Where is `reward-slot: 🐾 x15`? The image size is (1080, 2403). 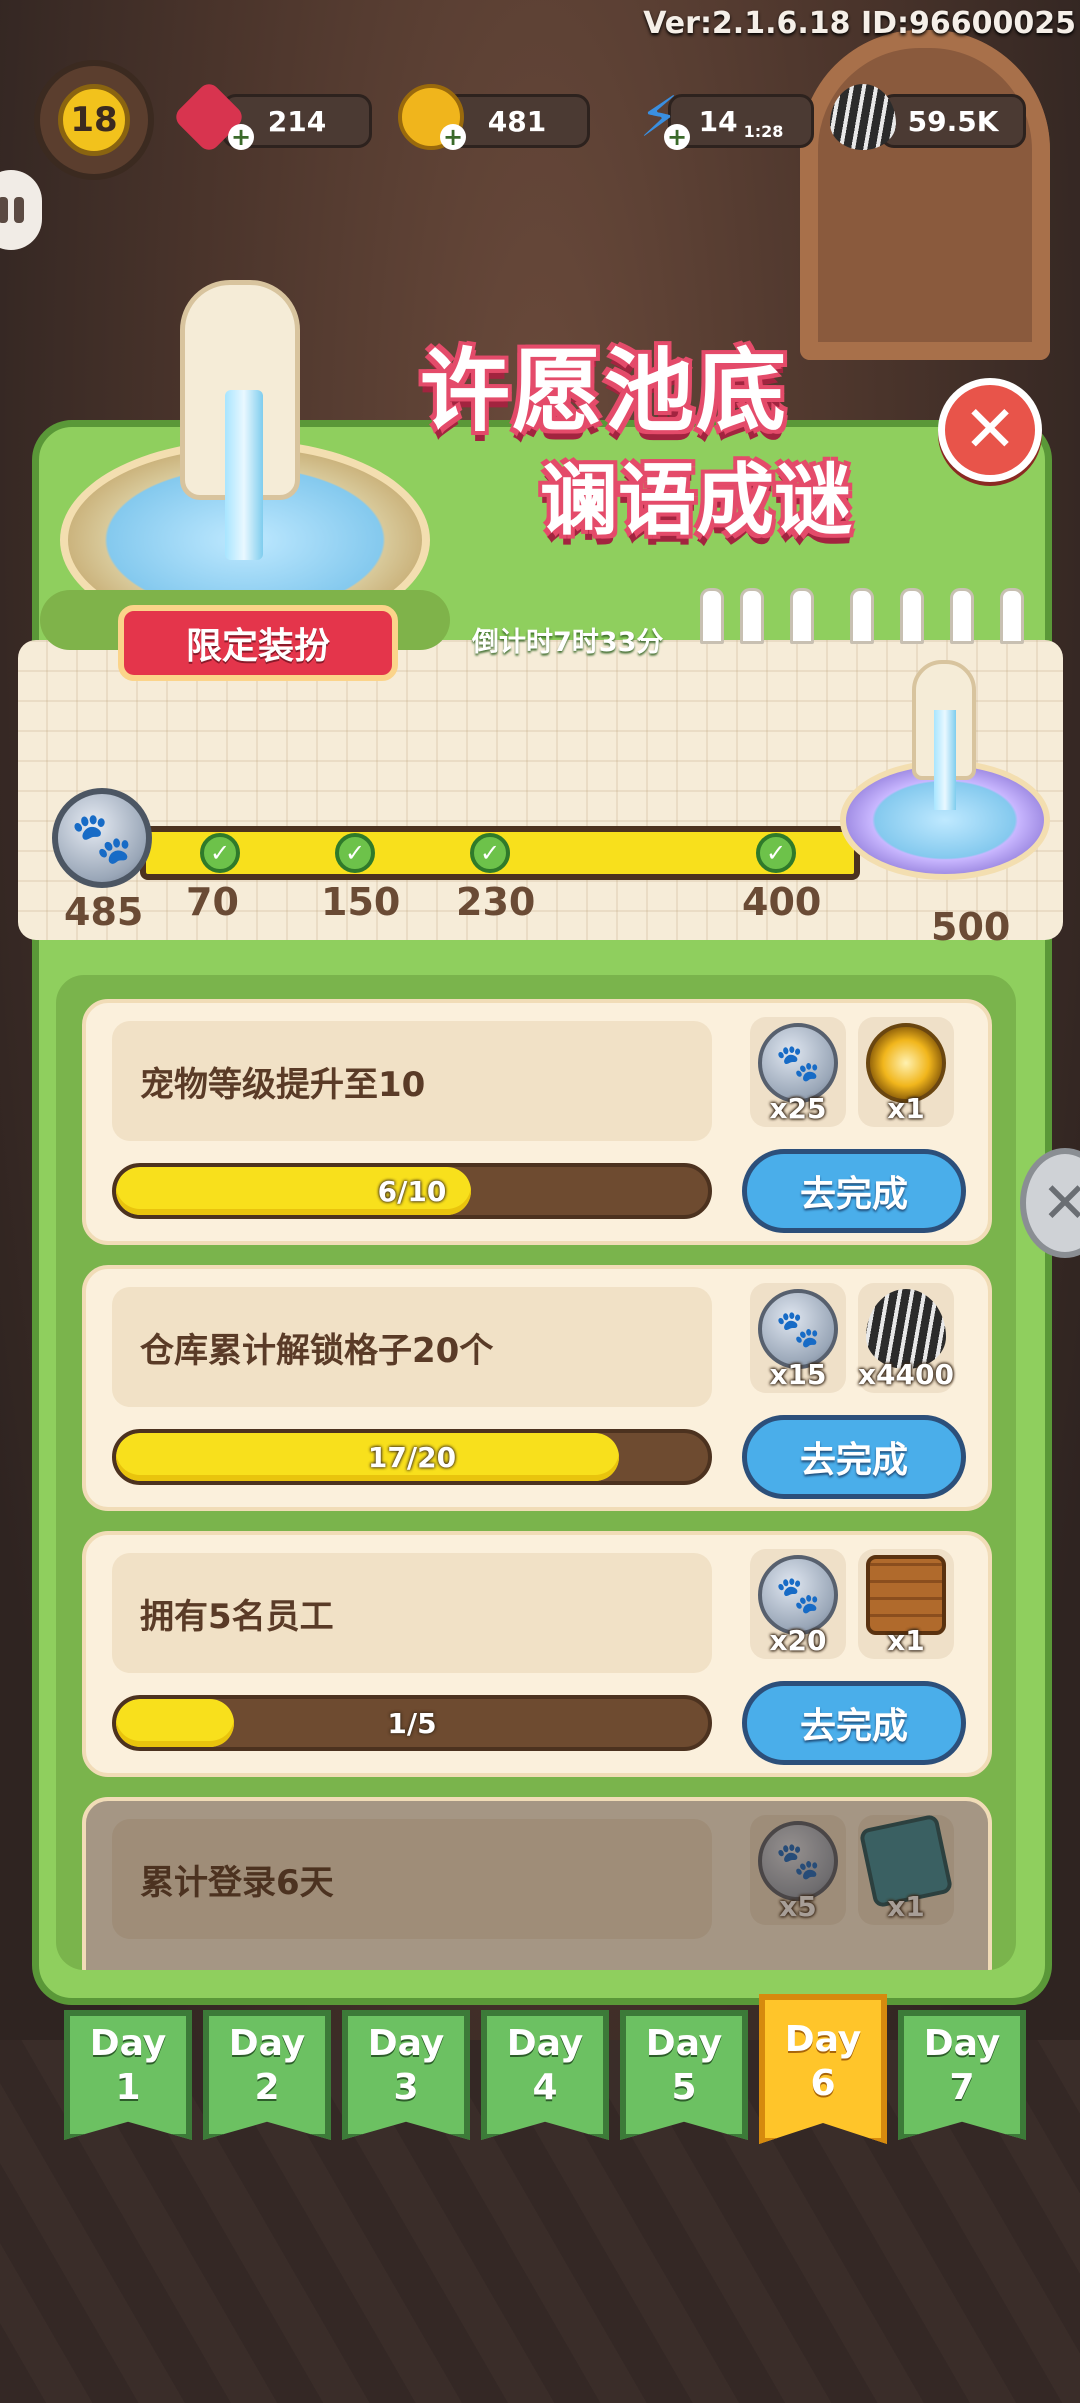 reward-slot: 🐾 x15 is located at coordinates (798, 1338).